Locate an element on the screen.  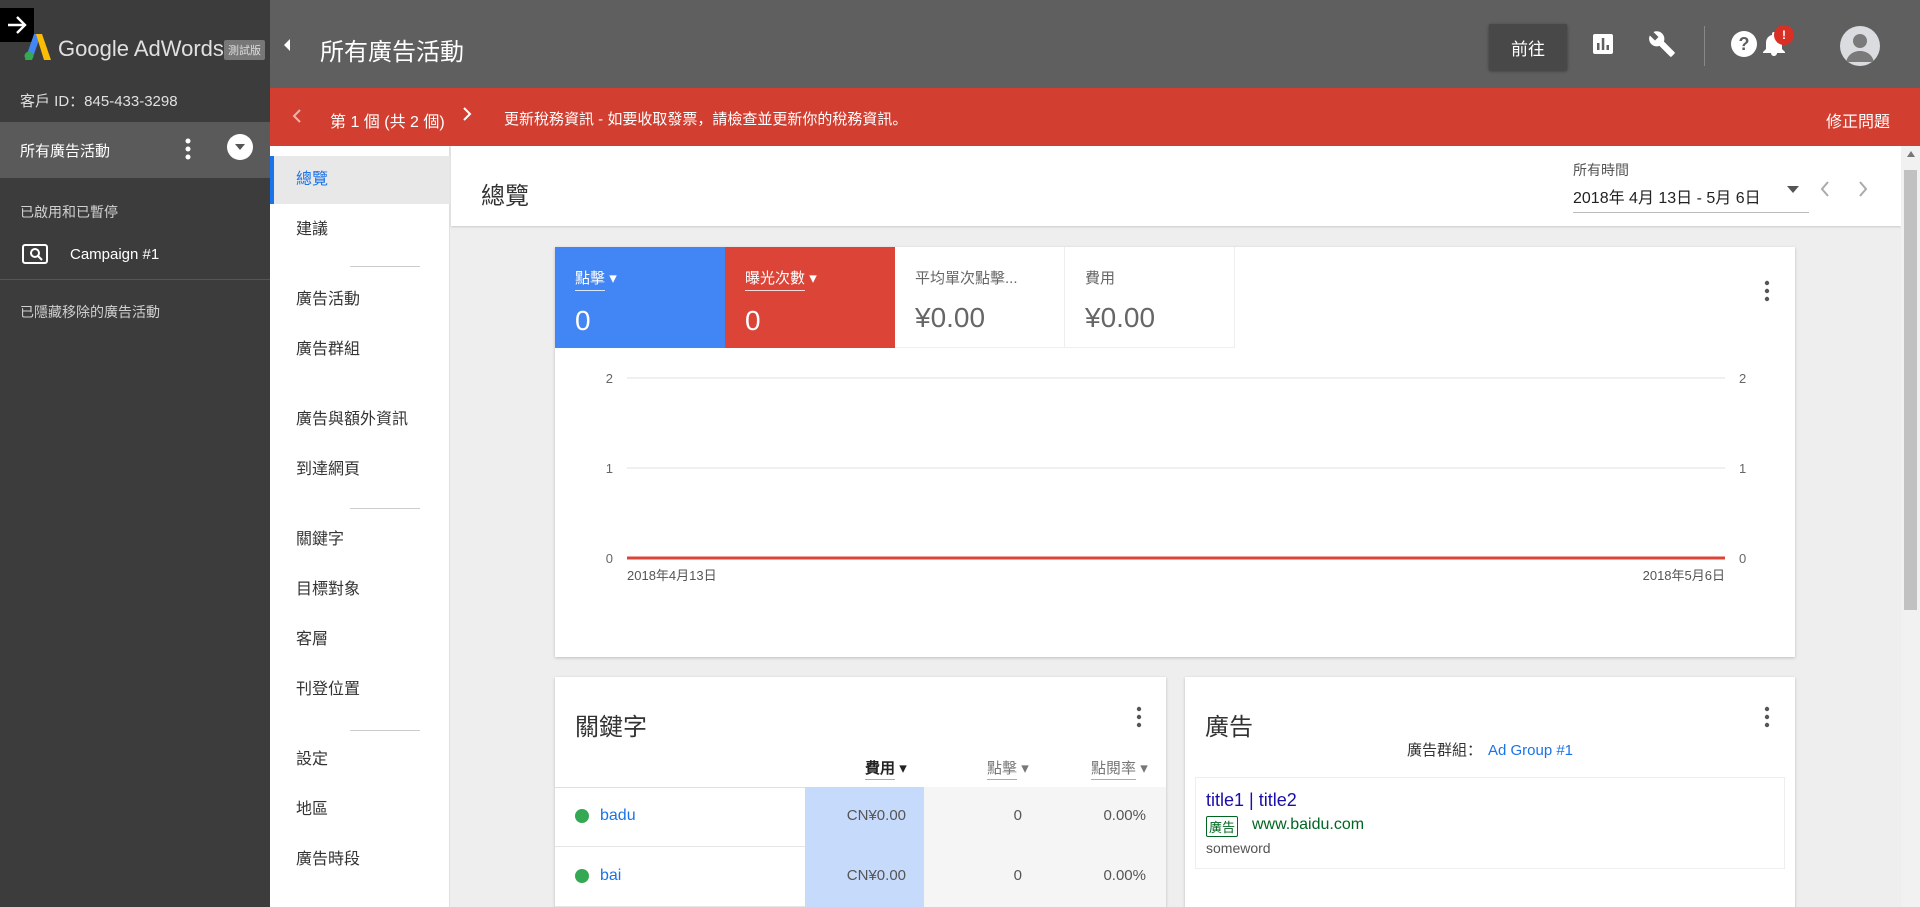
metric-label: 點擊 is located at coordinates (590, 279).